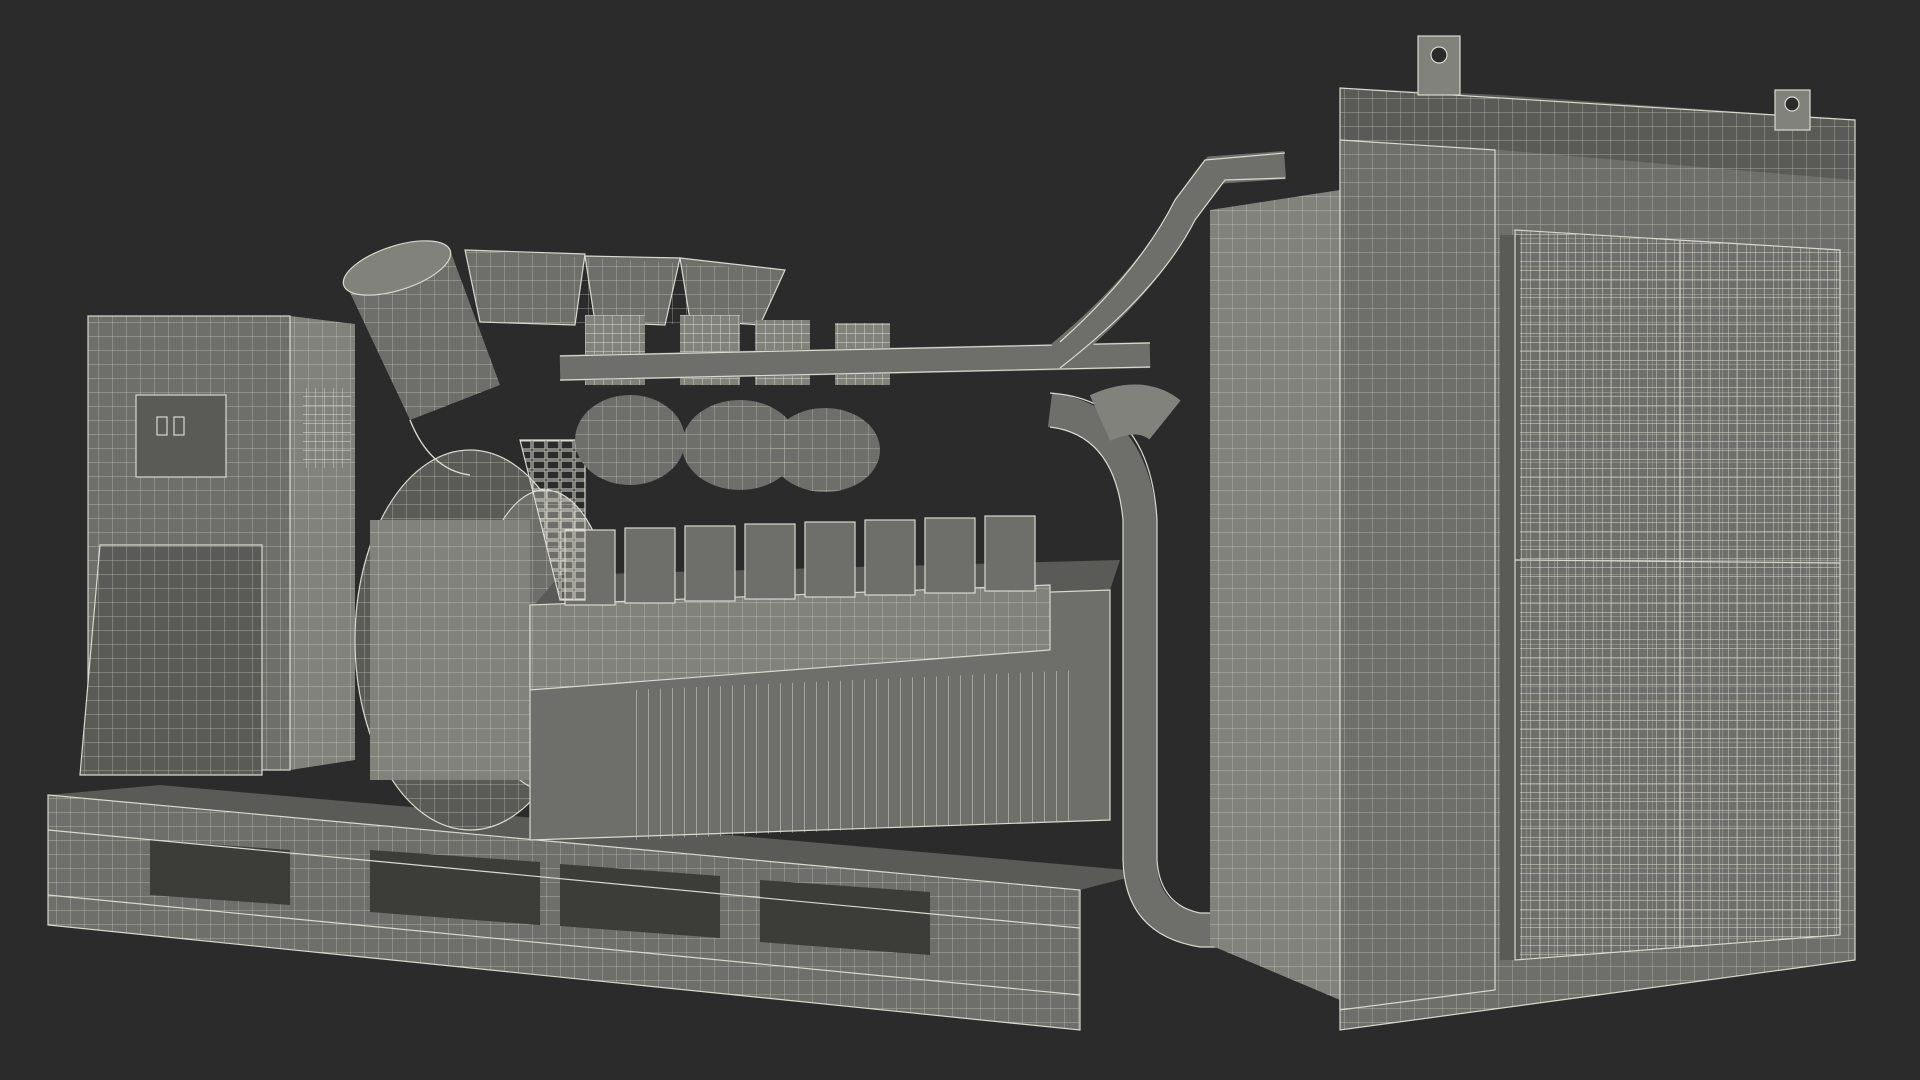 Image resolution: width=1920 pixels, height=1080 pixels. Describe the element at coordinates (217, 545) in the screenshot. I see `control-cabinet` at that location.